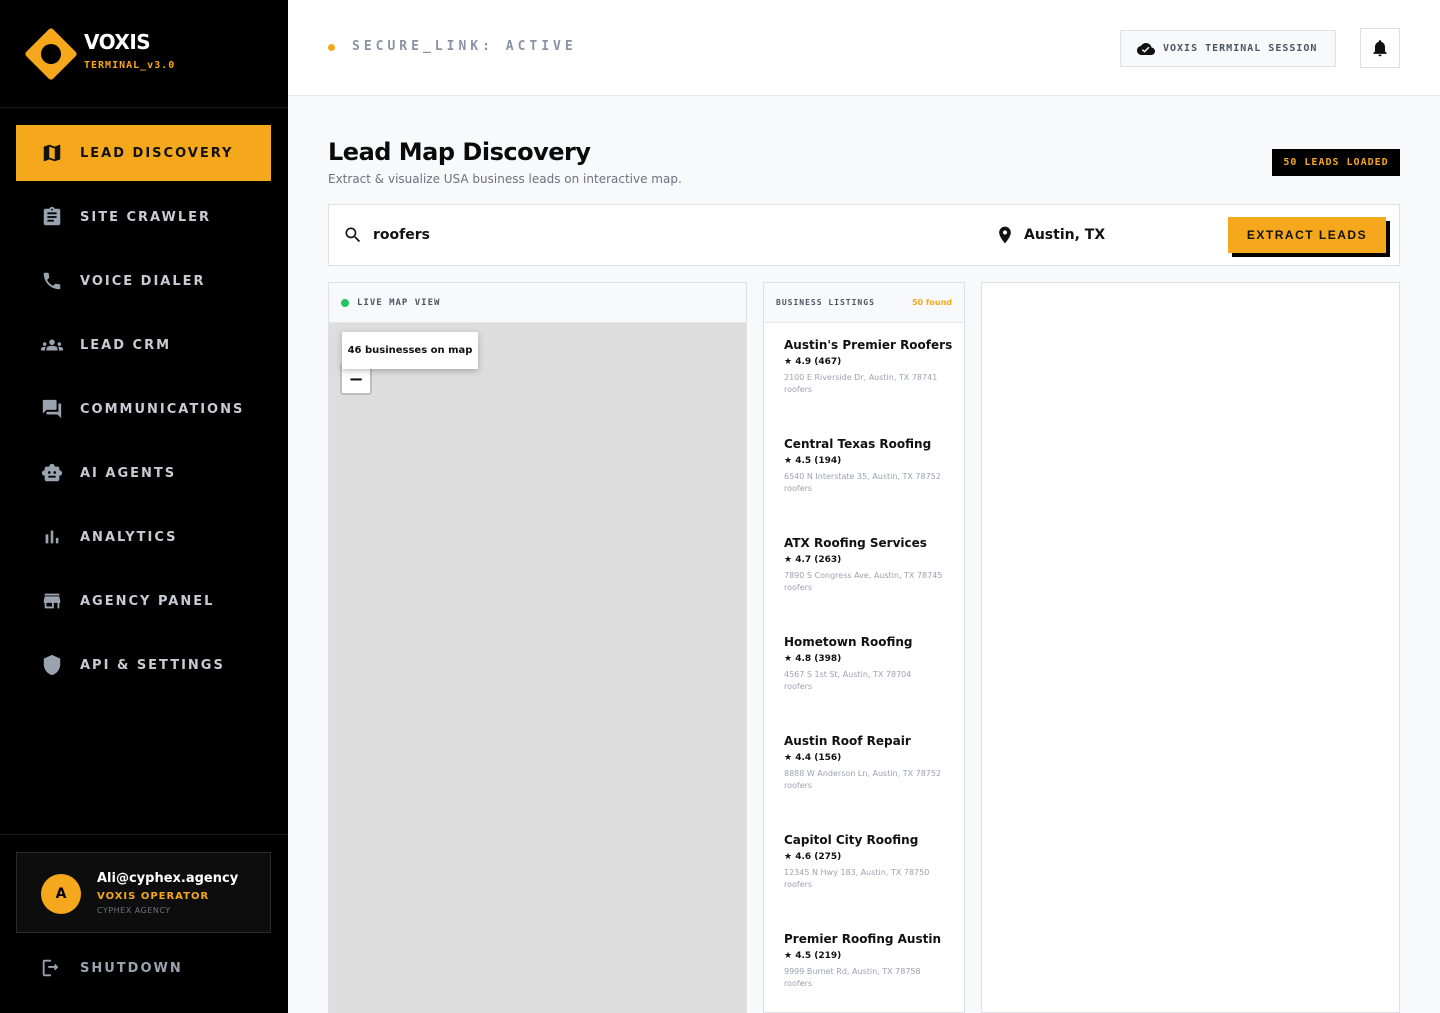 This screenshot has width=1440, height=1013. What do you see at coordinates (868, 345) in the screenshot?
I see `listing-name: Austin's Premier Roofers` at bounding box center [868, 345].